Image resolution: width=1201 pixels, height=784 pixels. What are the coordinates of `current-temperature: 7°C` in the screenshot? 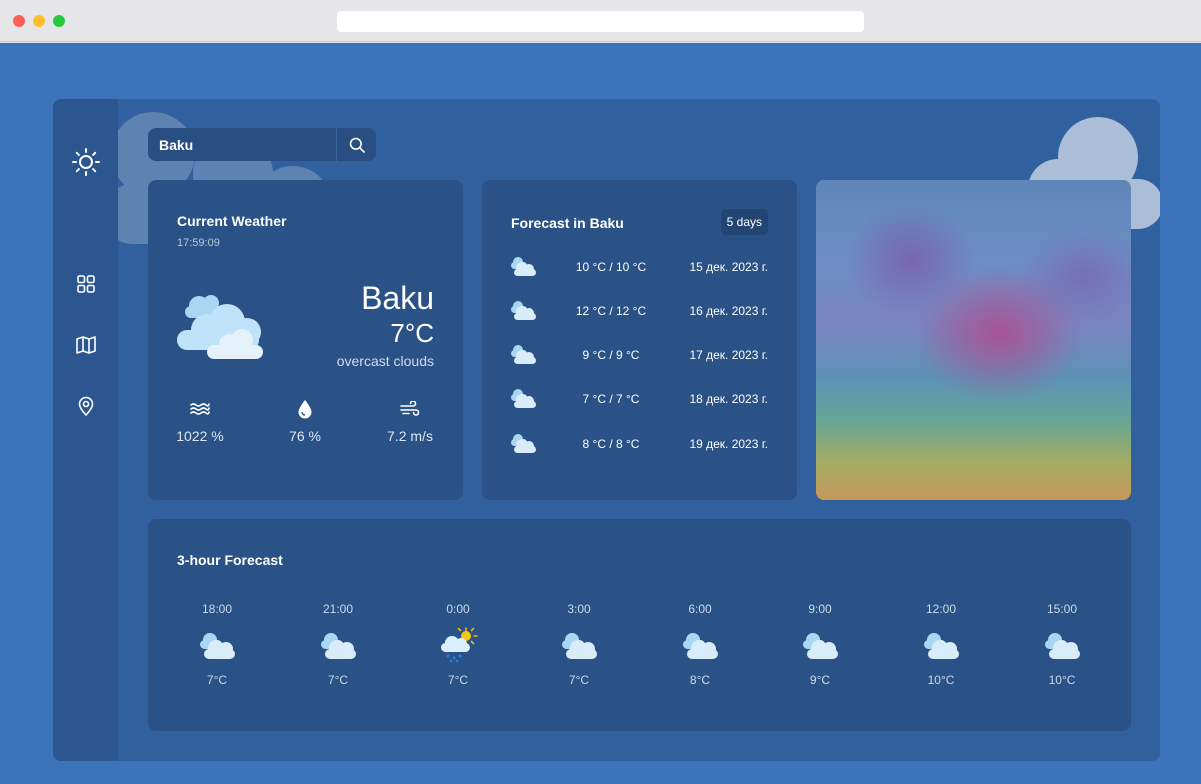 It's located at (412, 333).